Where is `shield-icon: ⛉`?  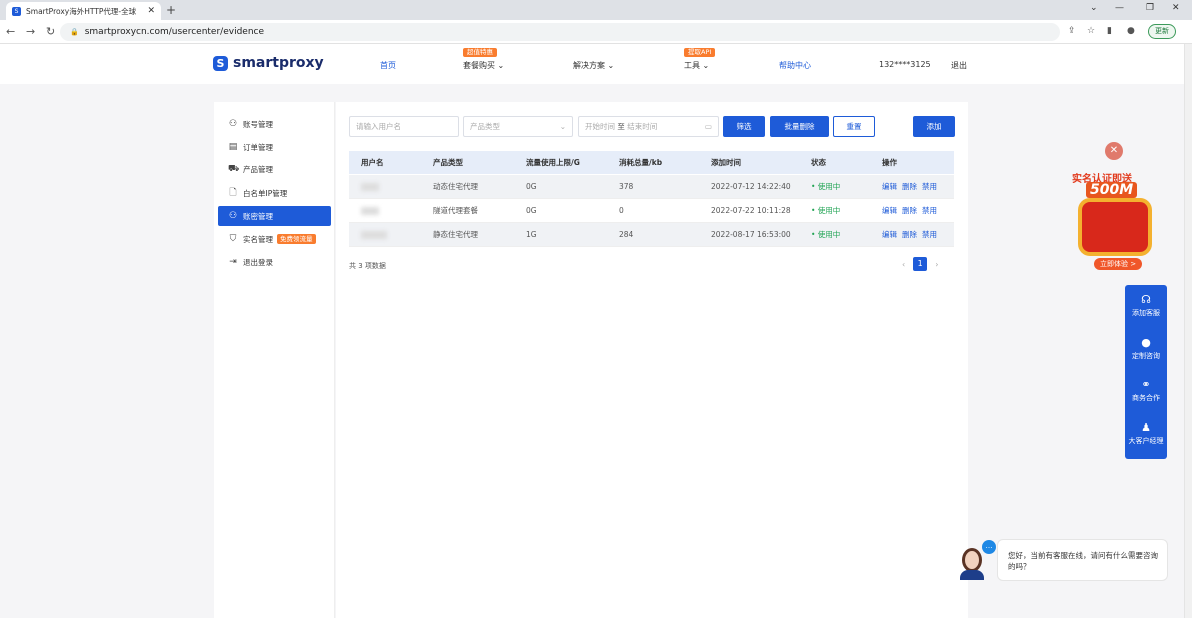 shield-icon: ⛉ is located at coordinates (233, 239).